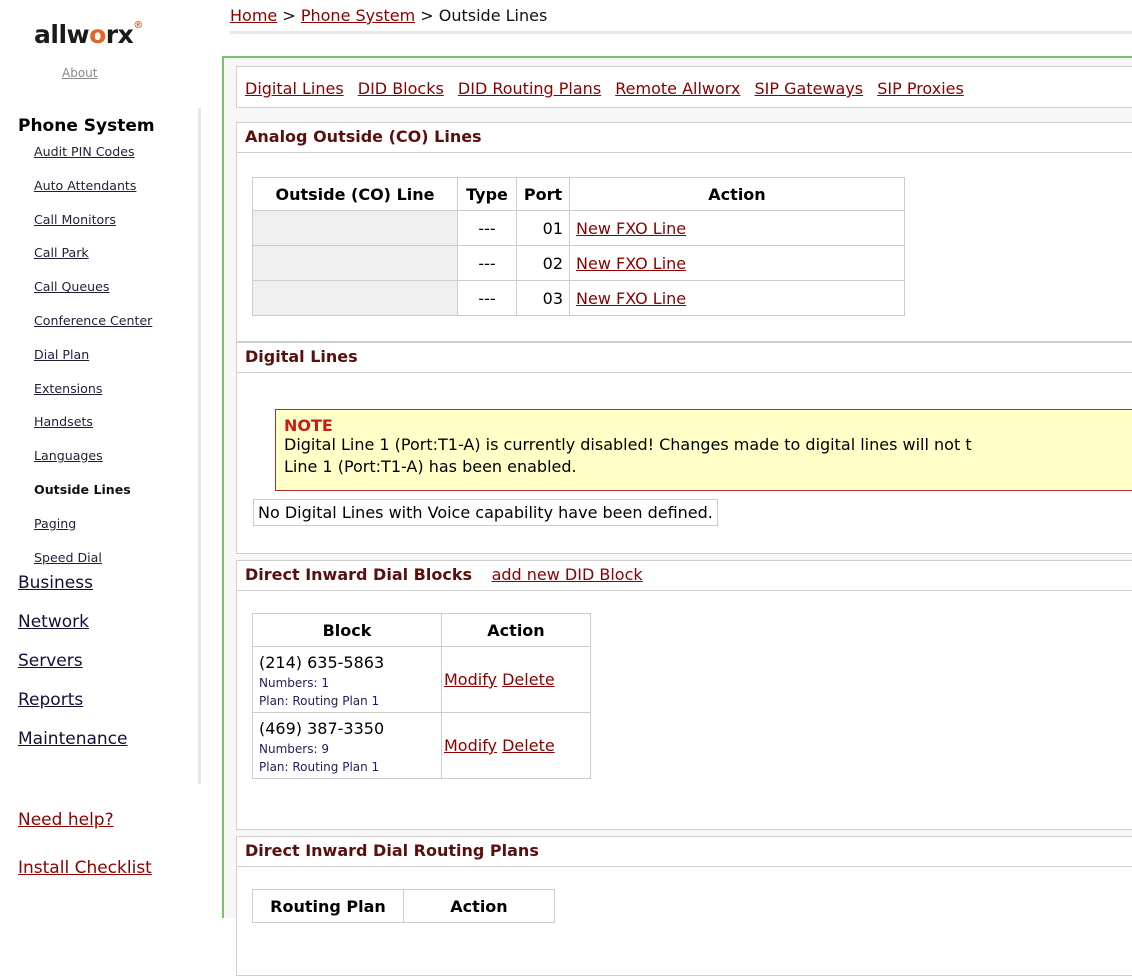 This screenshot has width=1132, height=976. What do you see at coordinates (401, 88) in the screenshot?
I see `tab-did-blocks: DID Blocks` at bounding box center [401, 88].